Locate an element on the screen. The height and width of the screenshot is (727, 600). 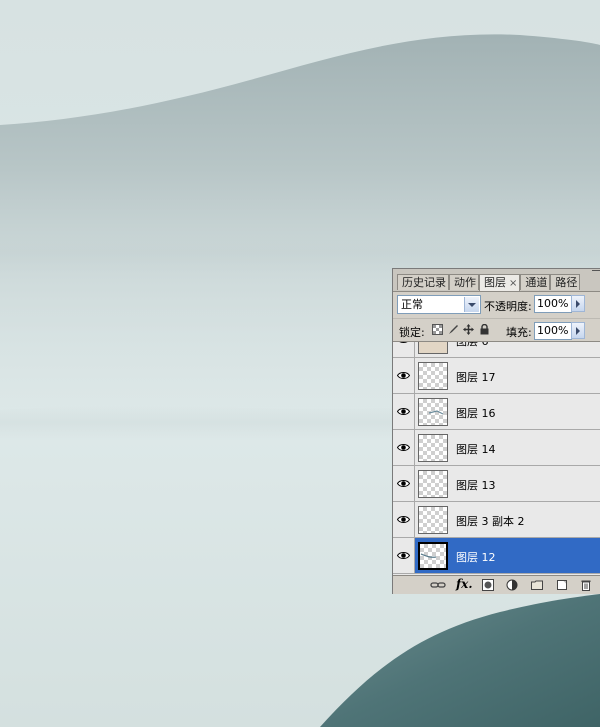
panel-menu-icon is located at coordinates (596, 274).